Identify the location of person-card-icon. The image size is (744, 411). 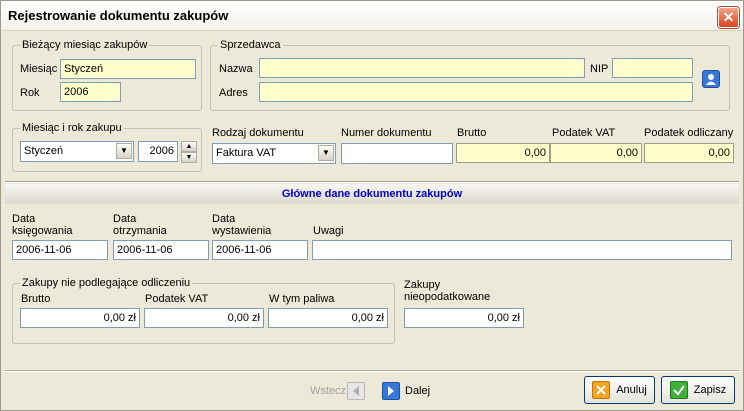
(711, 79).